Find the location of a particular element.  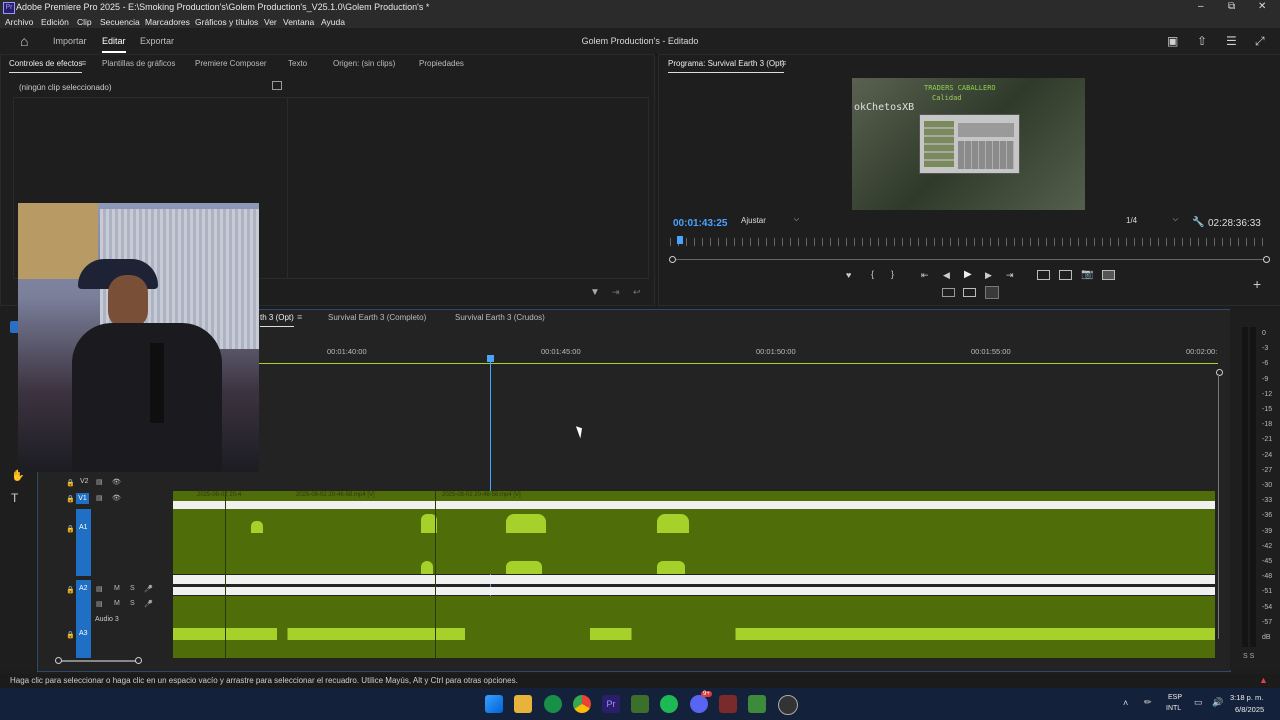

chevron-up-icon: ˄ is located at coordinates (1125, 703).